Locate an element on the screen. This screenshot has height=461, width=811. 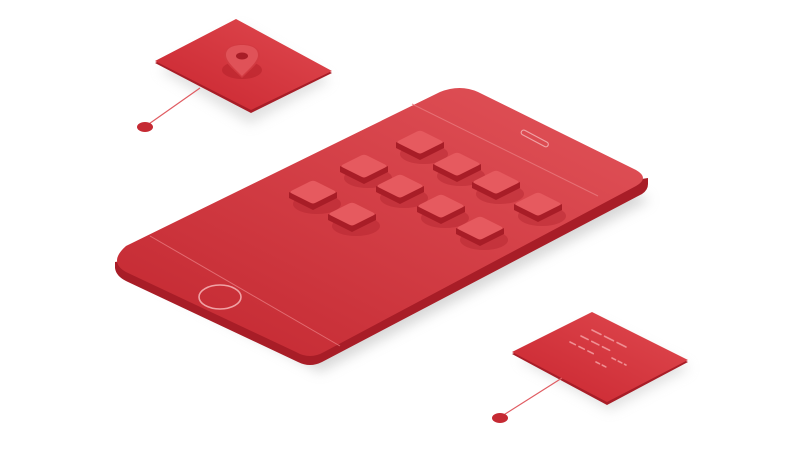
text-connector-line is located at coordinates (532, 397).